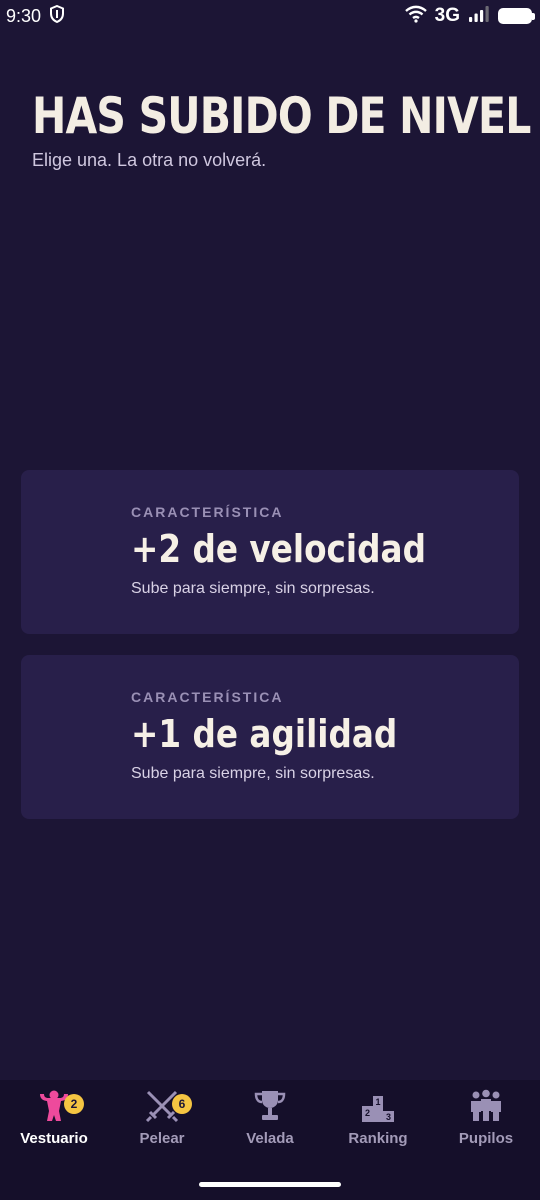  What do you see at coordinates (270, 16) in the screenshot?
I see `status-bar: 9:30 3G` at bounding box center [270, 16].